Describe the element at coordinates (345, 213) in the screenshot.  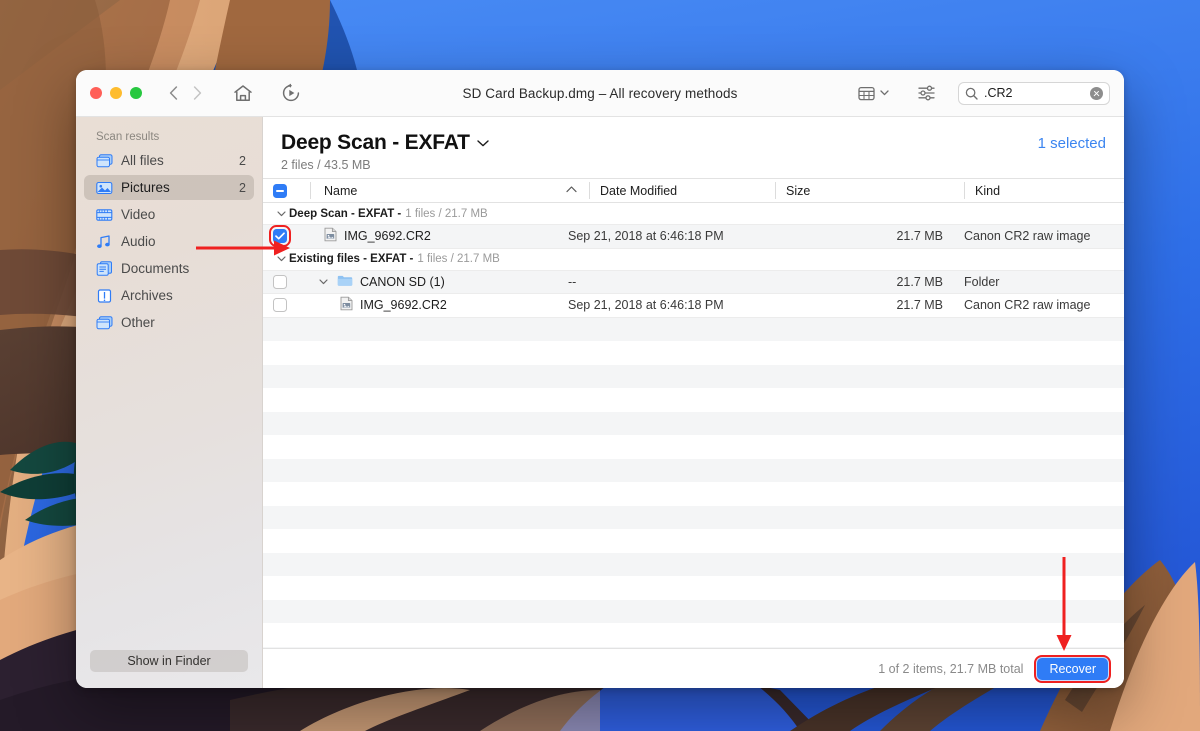
I see `group-title: Deep Scan - EXFAT -` at that location.